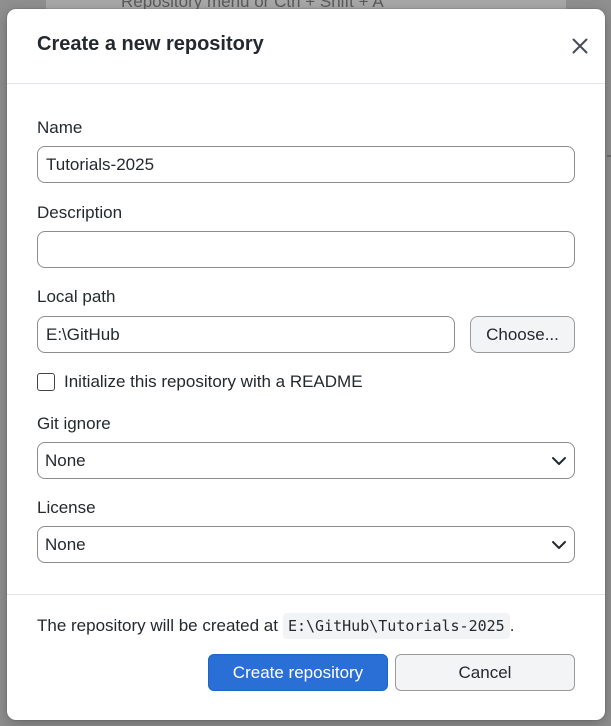 This screenshot has width=611, height=726. I want to click on close-button, so click(580, 46).